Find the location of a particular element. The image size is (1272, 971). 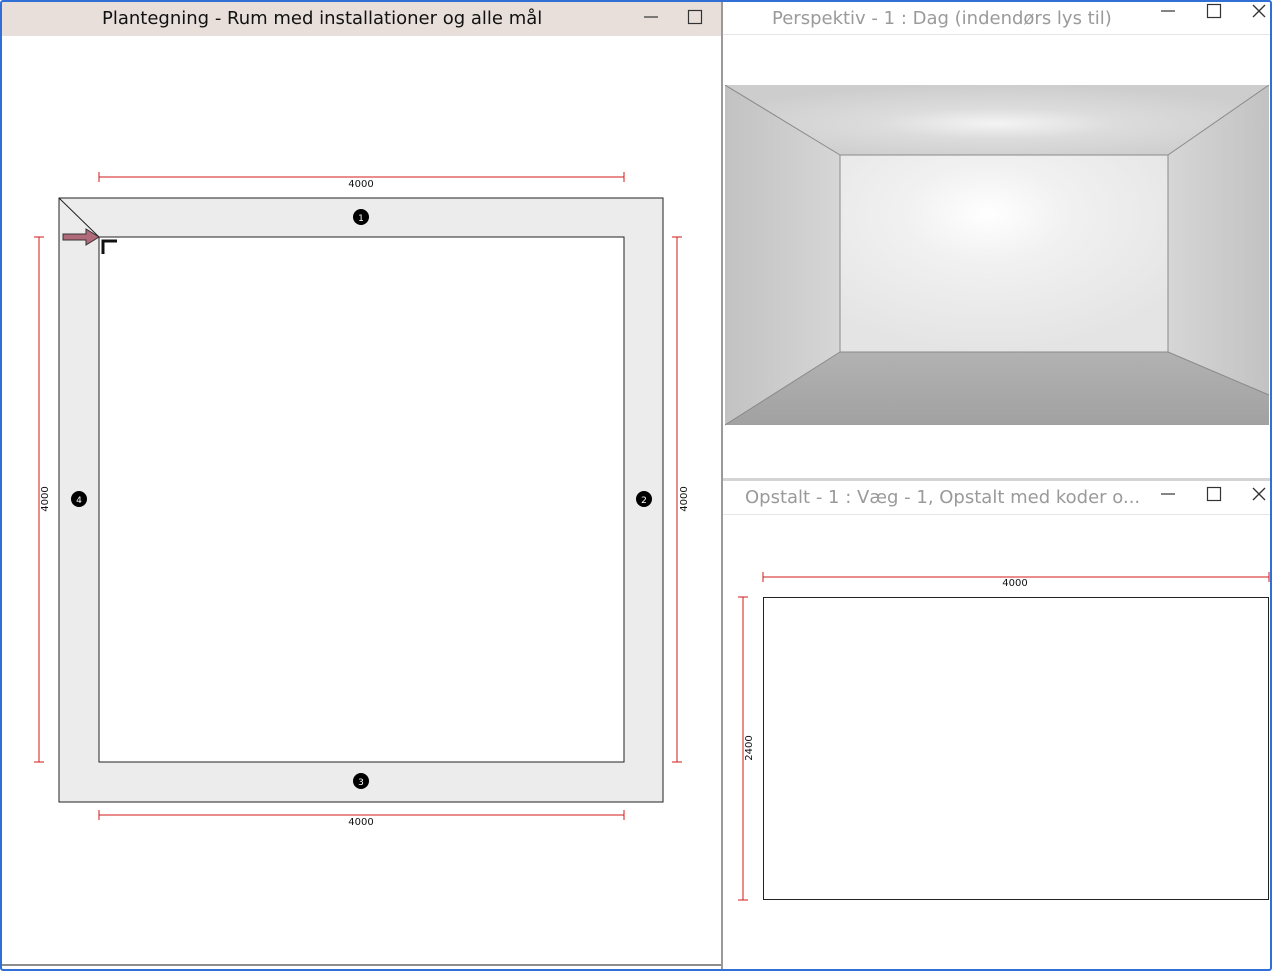

wall-marker-4: 4 is located at coordinates (79, 499).